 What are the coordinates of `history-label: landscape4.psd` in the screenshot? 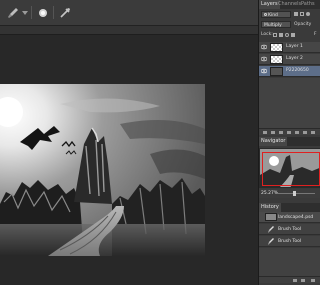 It's located at (296, 217).